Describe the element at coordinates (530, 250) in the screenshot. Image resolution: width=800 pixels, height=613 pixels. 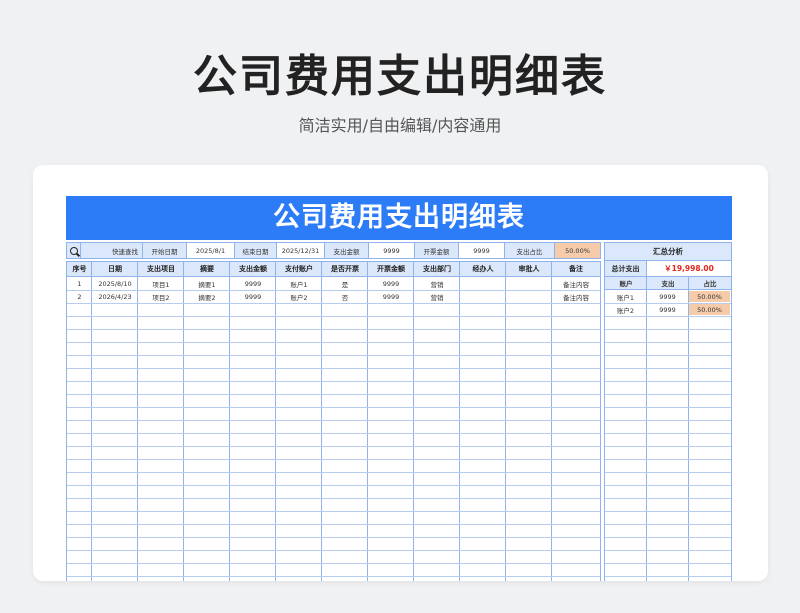
I see `expense-ratio-label: 支出占比` at that location.